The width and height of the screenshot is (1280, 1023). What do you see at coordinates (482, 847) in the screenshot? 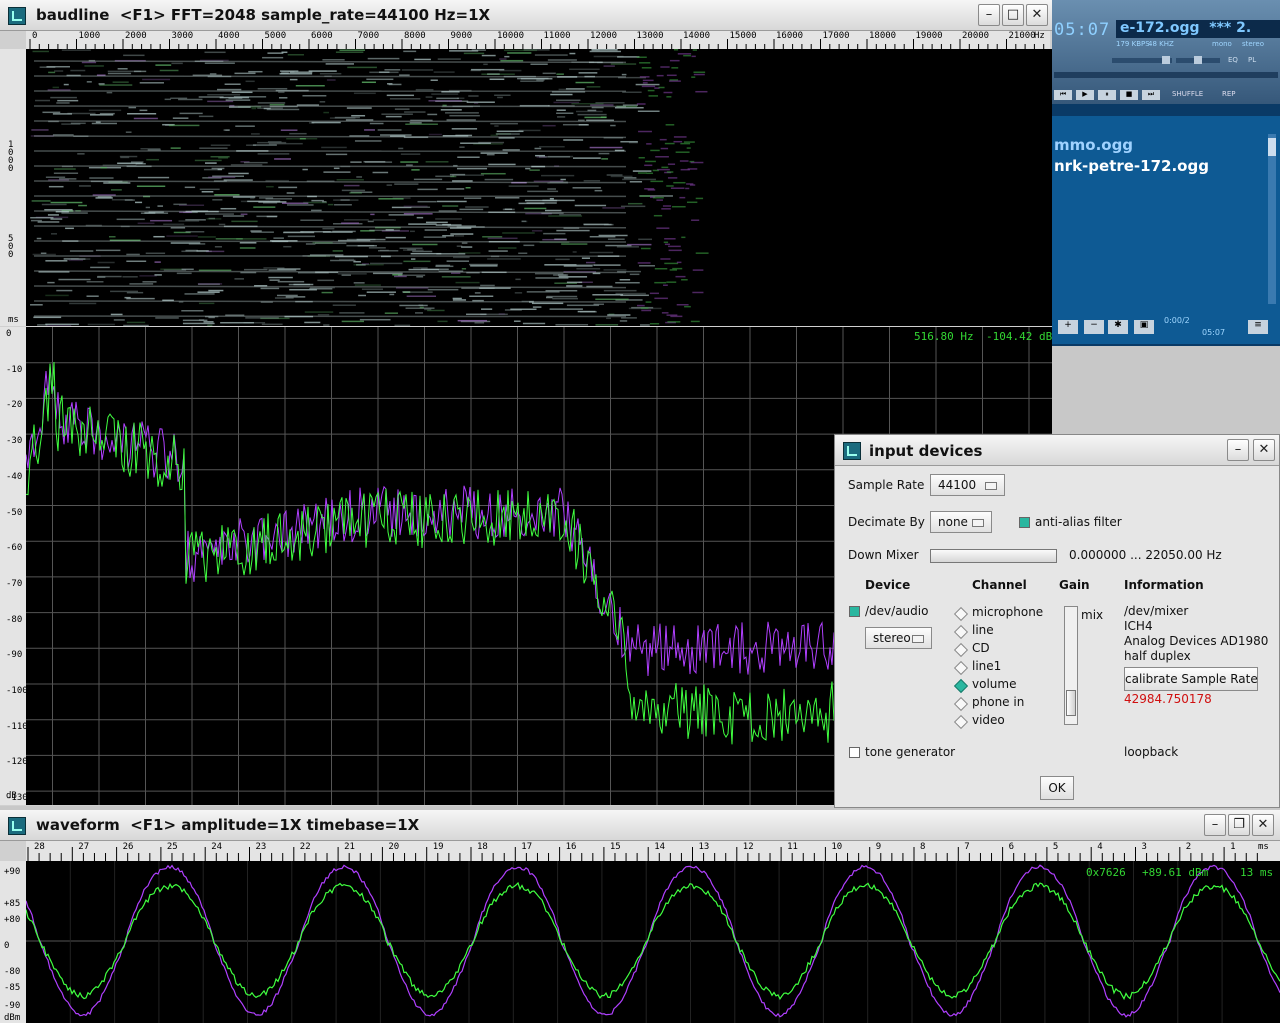
I see `time-tick-label: 18` at bounding box center [482, 847].